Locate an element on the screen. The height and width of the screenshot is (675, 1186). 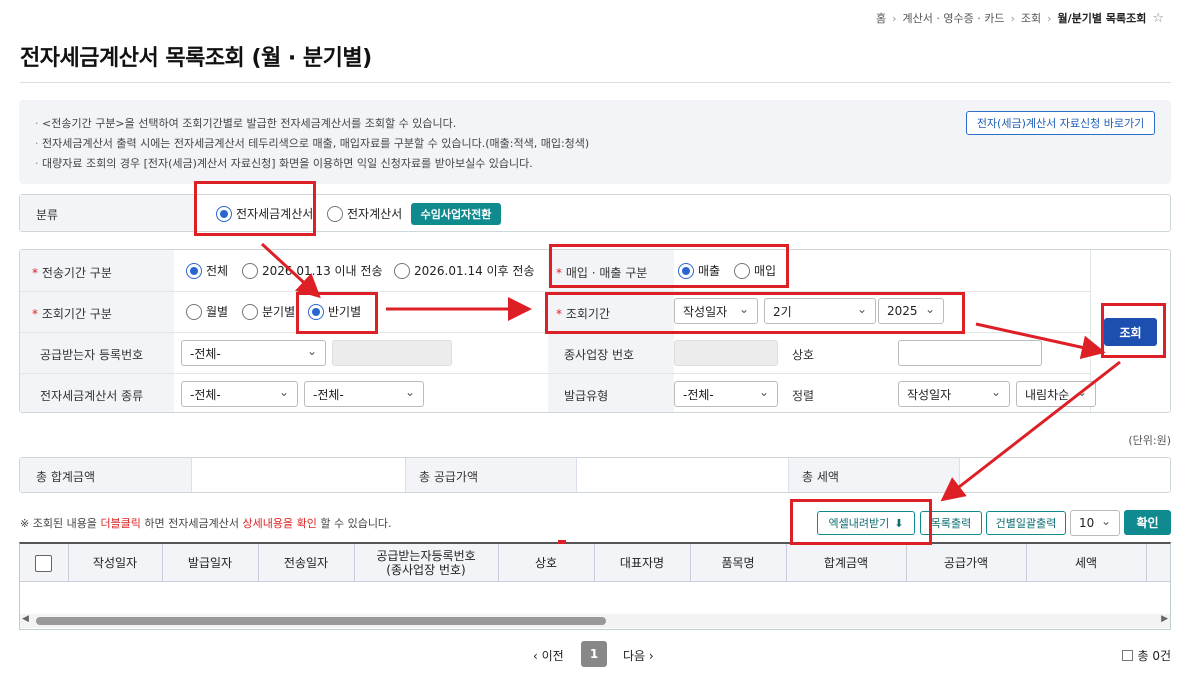
arrow-category-to-half is located at coordinates (290, 270).